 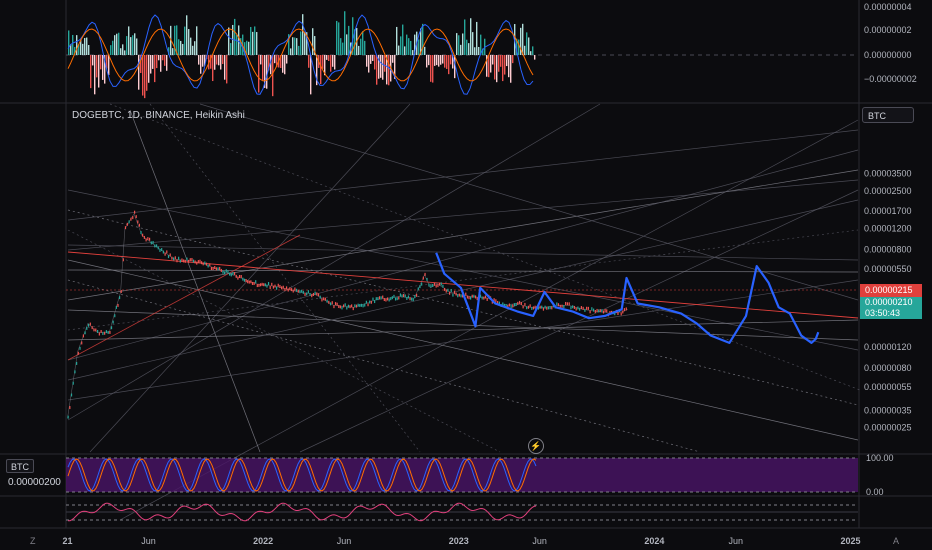 I want to click on price-tick-label: 0.00000080, so click(x=888, y=368).